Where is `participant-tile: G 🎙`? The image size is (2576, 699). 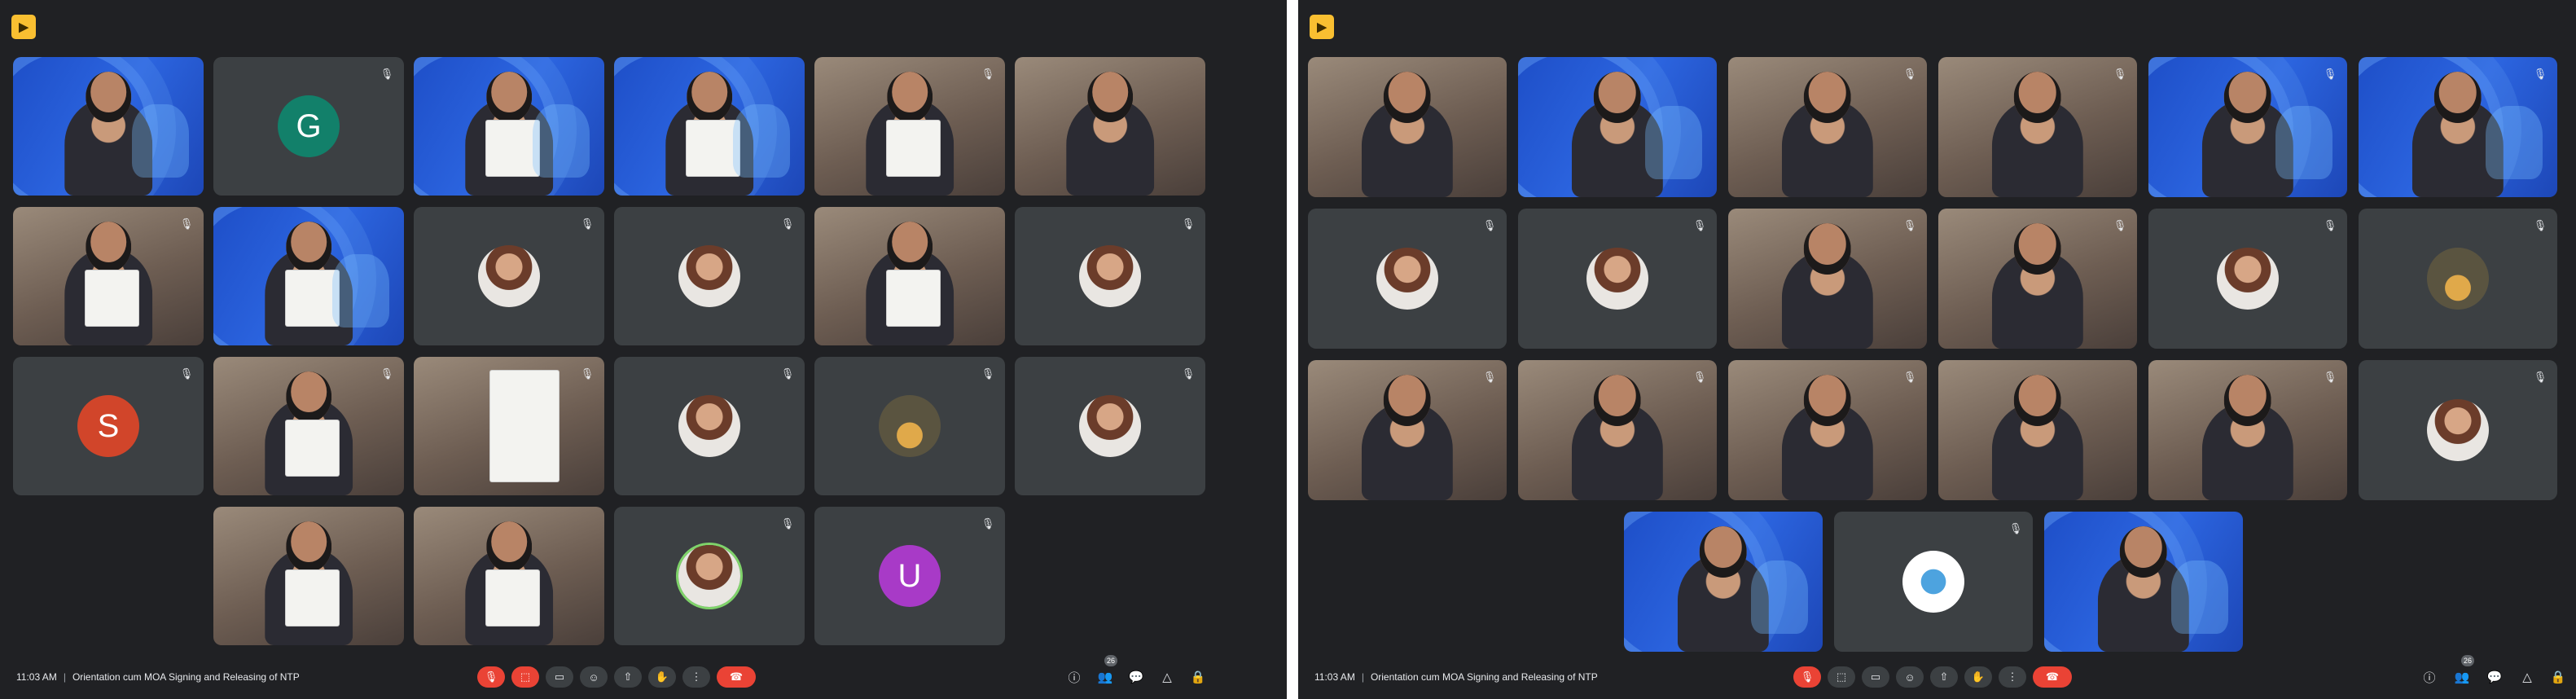 participant-tile: G 🎙 is located at coordinates (308, 126).